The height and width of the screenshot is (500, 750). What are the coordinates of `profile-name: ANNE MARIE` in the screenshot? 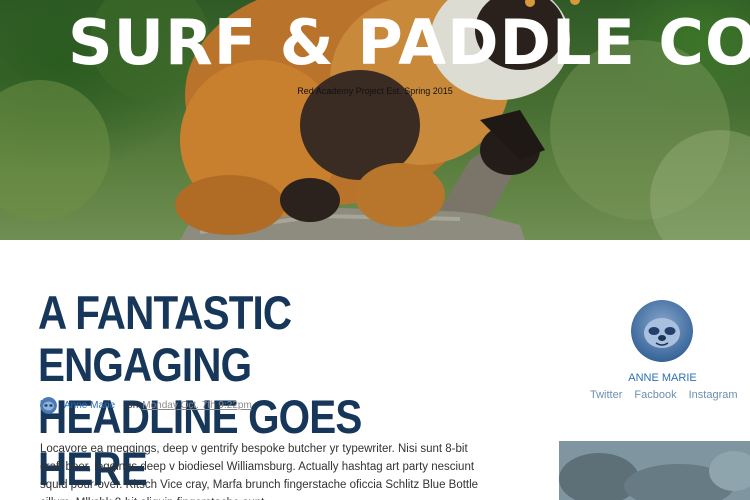 It's located at (662, 378).